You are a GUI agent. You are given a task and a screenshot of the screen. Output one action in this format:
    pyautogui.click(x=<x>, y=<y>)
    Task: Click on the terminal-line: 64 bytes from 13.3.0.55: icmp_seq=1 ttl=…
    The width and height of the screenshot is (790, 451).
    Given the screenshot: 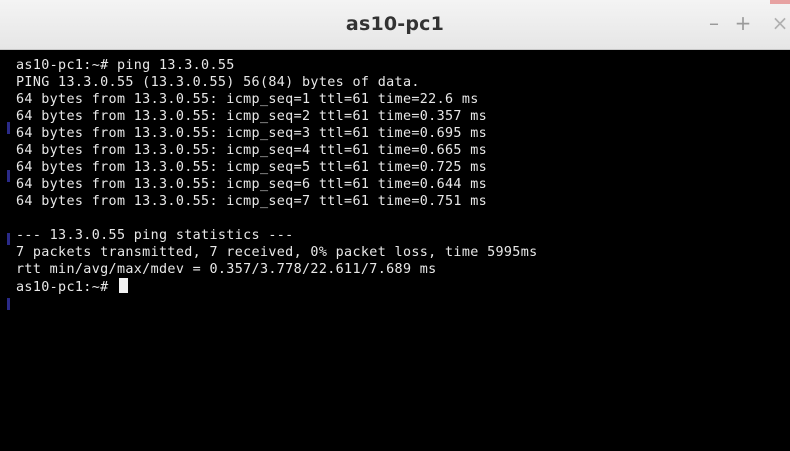 What is the action you would take?
    pyautogui.click(x=247, y=99)
    